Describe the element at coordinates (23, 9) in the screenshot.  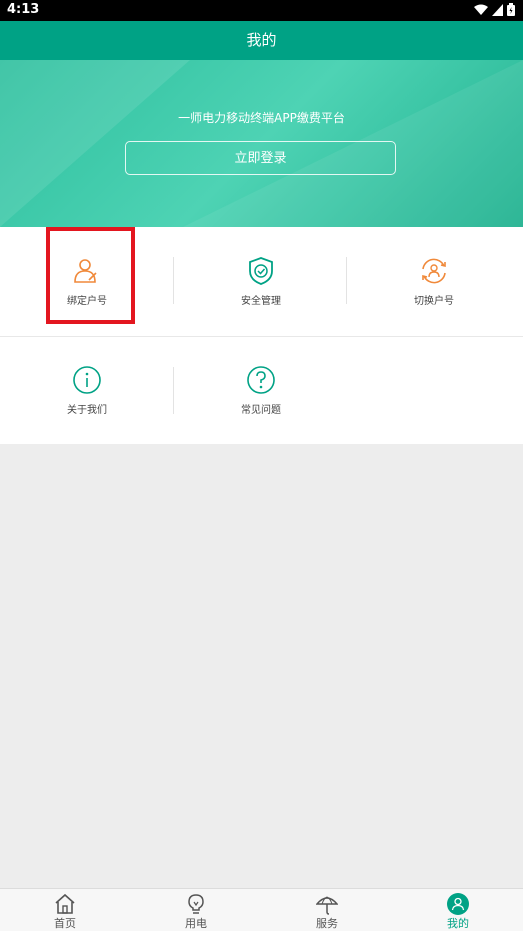
I see `status-time: 4:13` at that location.